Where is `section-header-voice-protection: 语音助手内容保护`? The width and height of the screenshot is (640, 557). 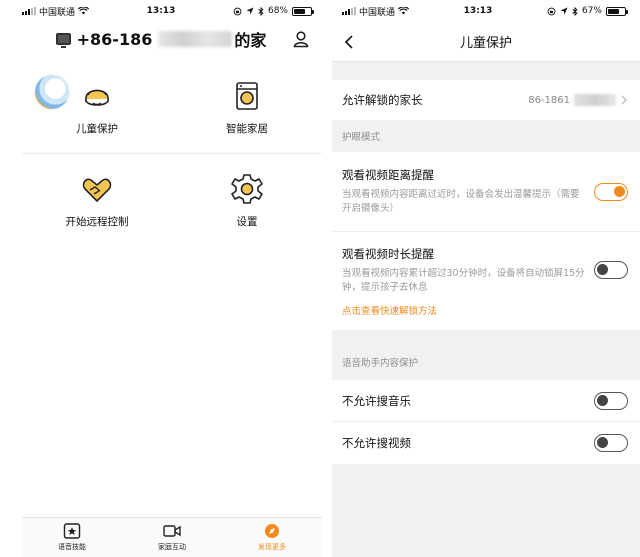 section-header-voice-protection: 语音助手内容保护 is located at coordinates (380, 363).